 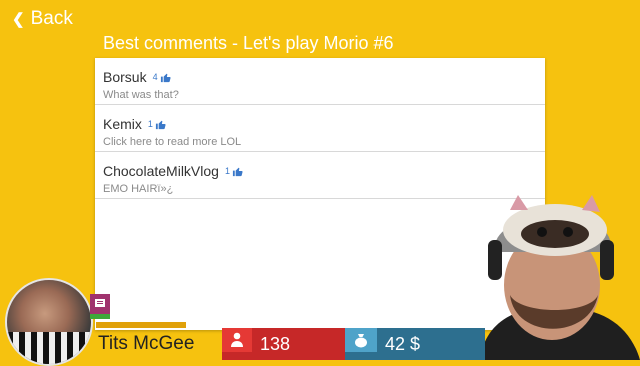 What do you see at coordinates (49, 322) in the screenshot?
I see `avatar` at bounding box center [49, 322].